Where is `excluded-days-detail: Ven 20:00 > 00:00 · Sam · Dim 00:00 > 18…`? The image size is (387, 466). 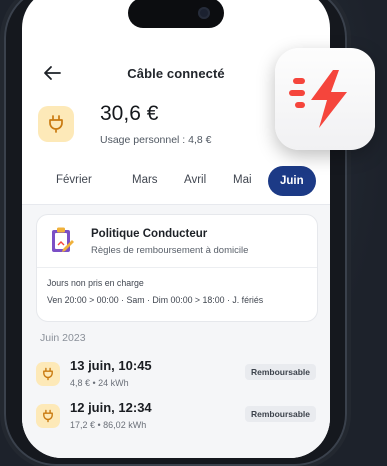 excluded-days-detail: Ven 20:00 > 00:00 · Sam · Dim 00:00 > 18… is located at coordinates (155, 300).